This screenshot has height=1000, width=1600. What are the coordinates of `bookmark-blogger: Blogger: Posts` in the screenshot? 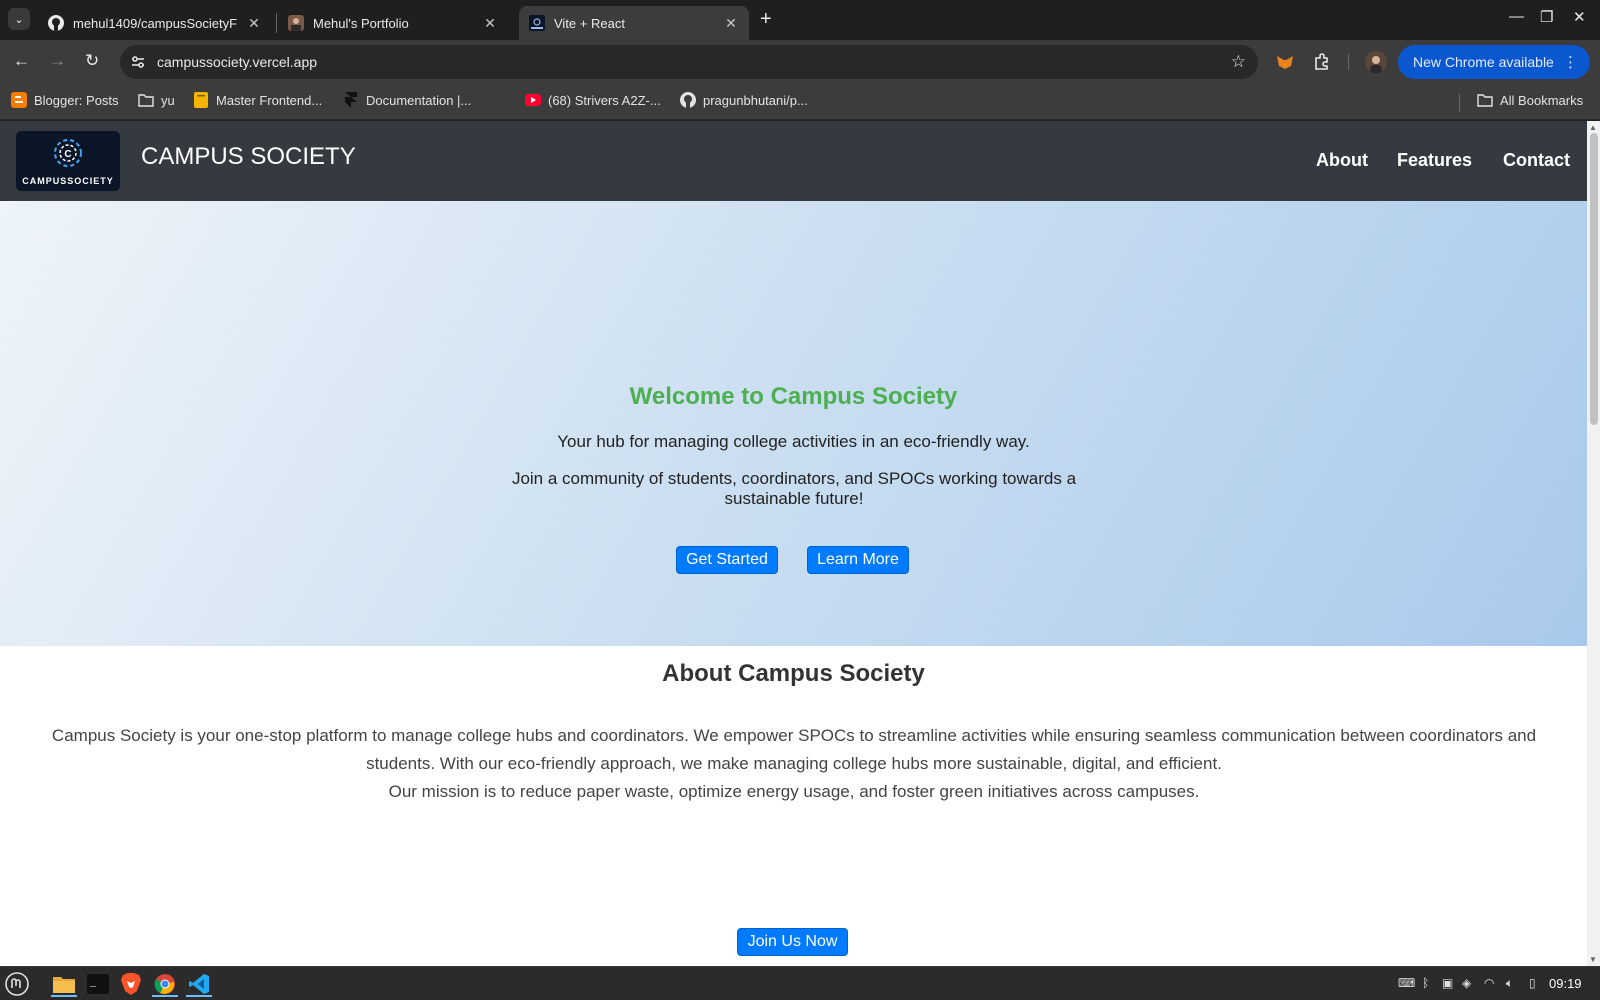 It's located at (65, 100).